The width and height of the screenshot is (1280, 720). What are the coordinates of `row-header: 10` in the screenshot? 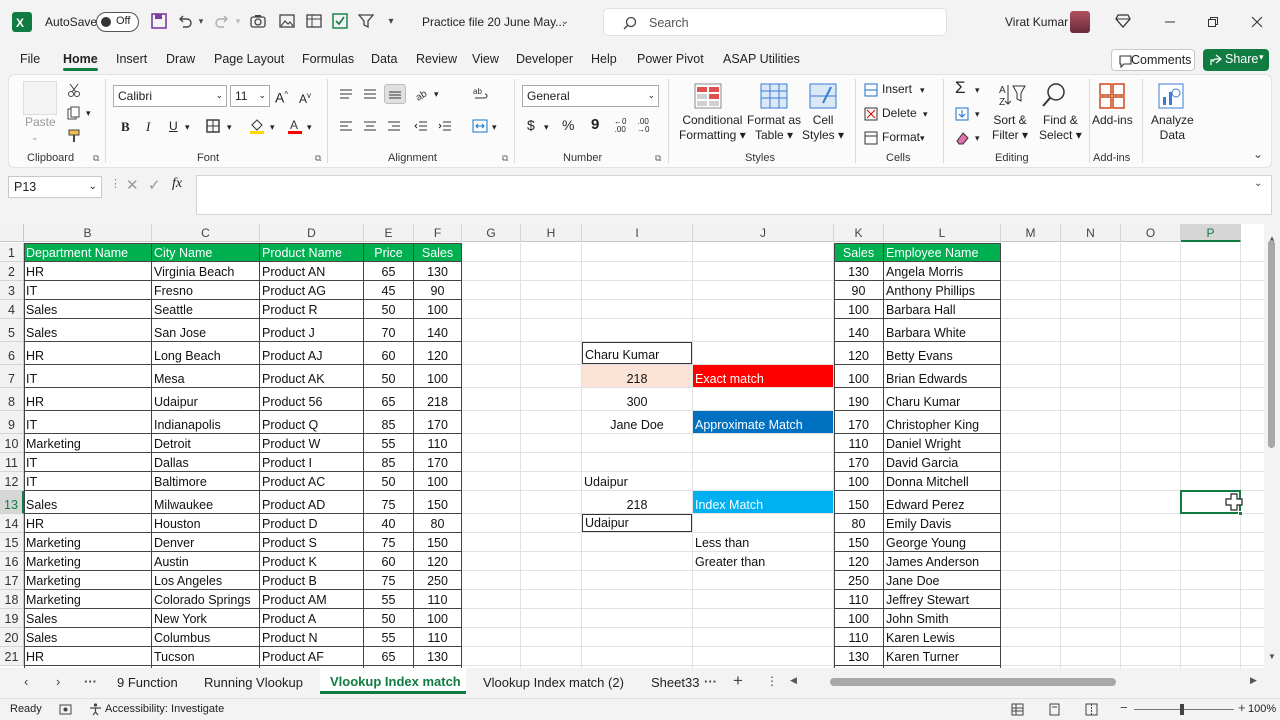 It's located at (12, 443).